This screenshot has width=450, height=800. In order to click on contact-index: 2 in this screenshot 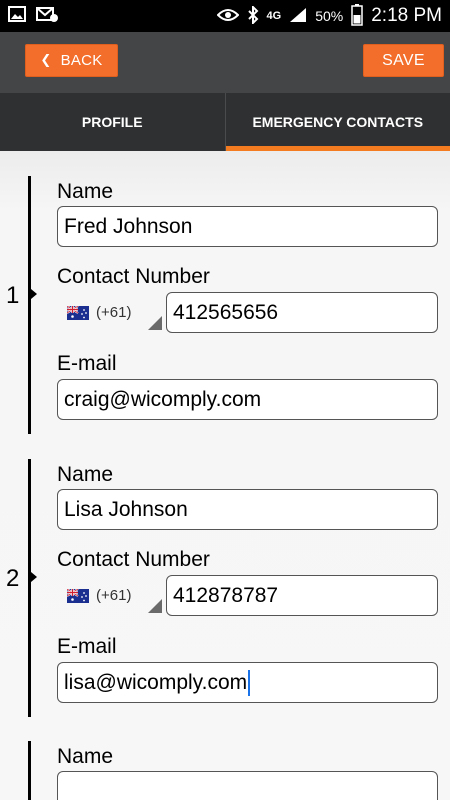, I will do `click(13, 578)`.